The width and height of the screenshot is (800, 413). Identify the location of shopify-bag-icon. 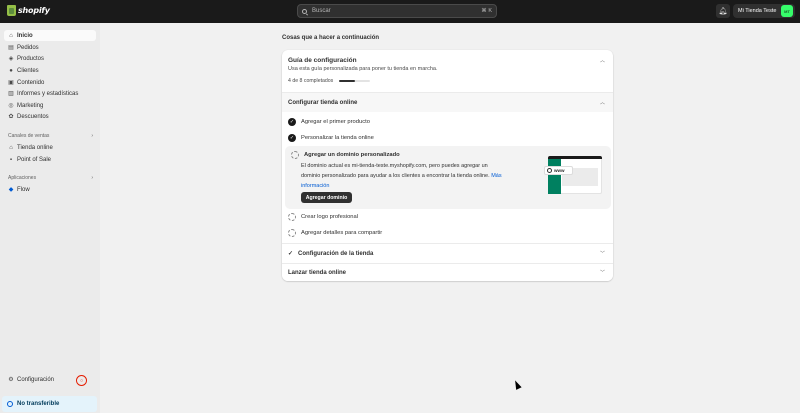
(11, 10).